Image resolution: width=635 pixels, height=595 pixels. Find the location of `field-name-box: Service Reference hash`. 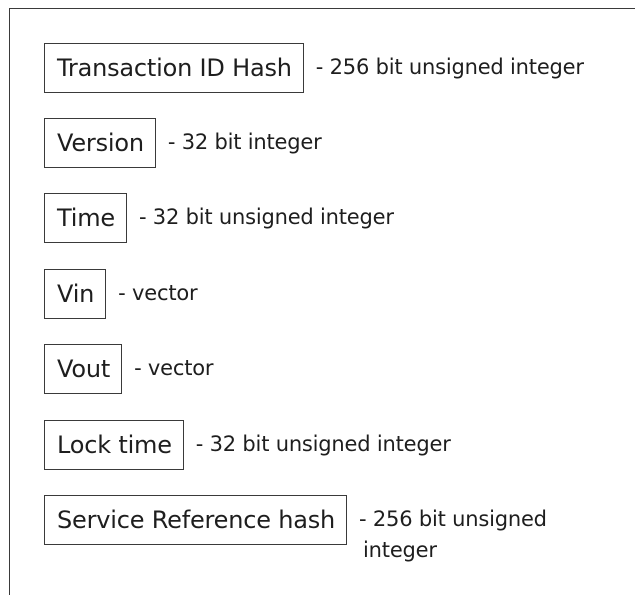

field-name-box: Service Reference hash is located at coordinates (196, 520).